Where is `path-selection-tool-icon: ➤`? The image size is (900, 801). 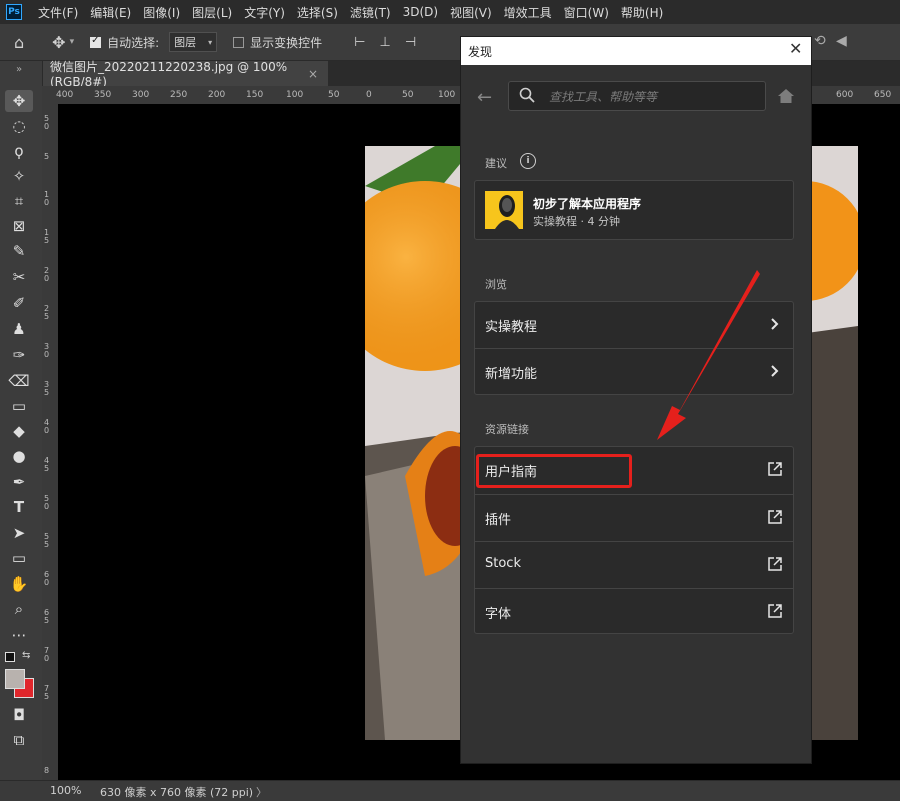 path-selection-tool-icon: ➤ is located at coordinates (19, 533).